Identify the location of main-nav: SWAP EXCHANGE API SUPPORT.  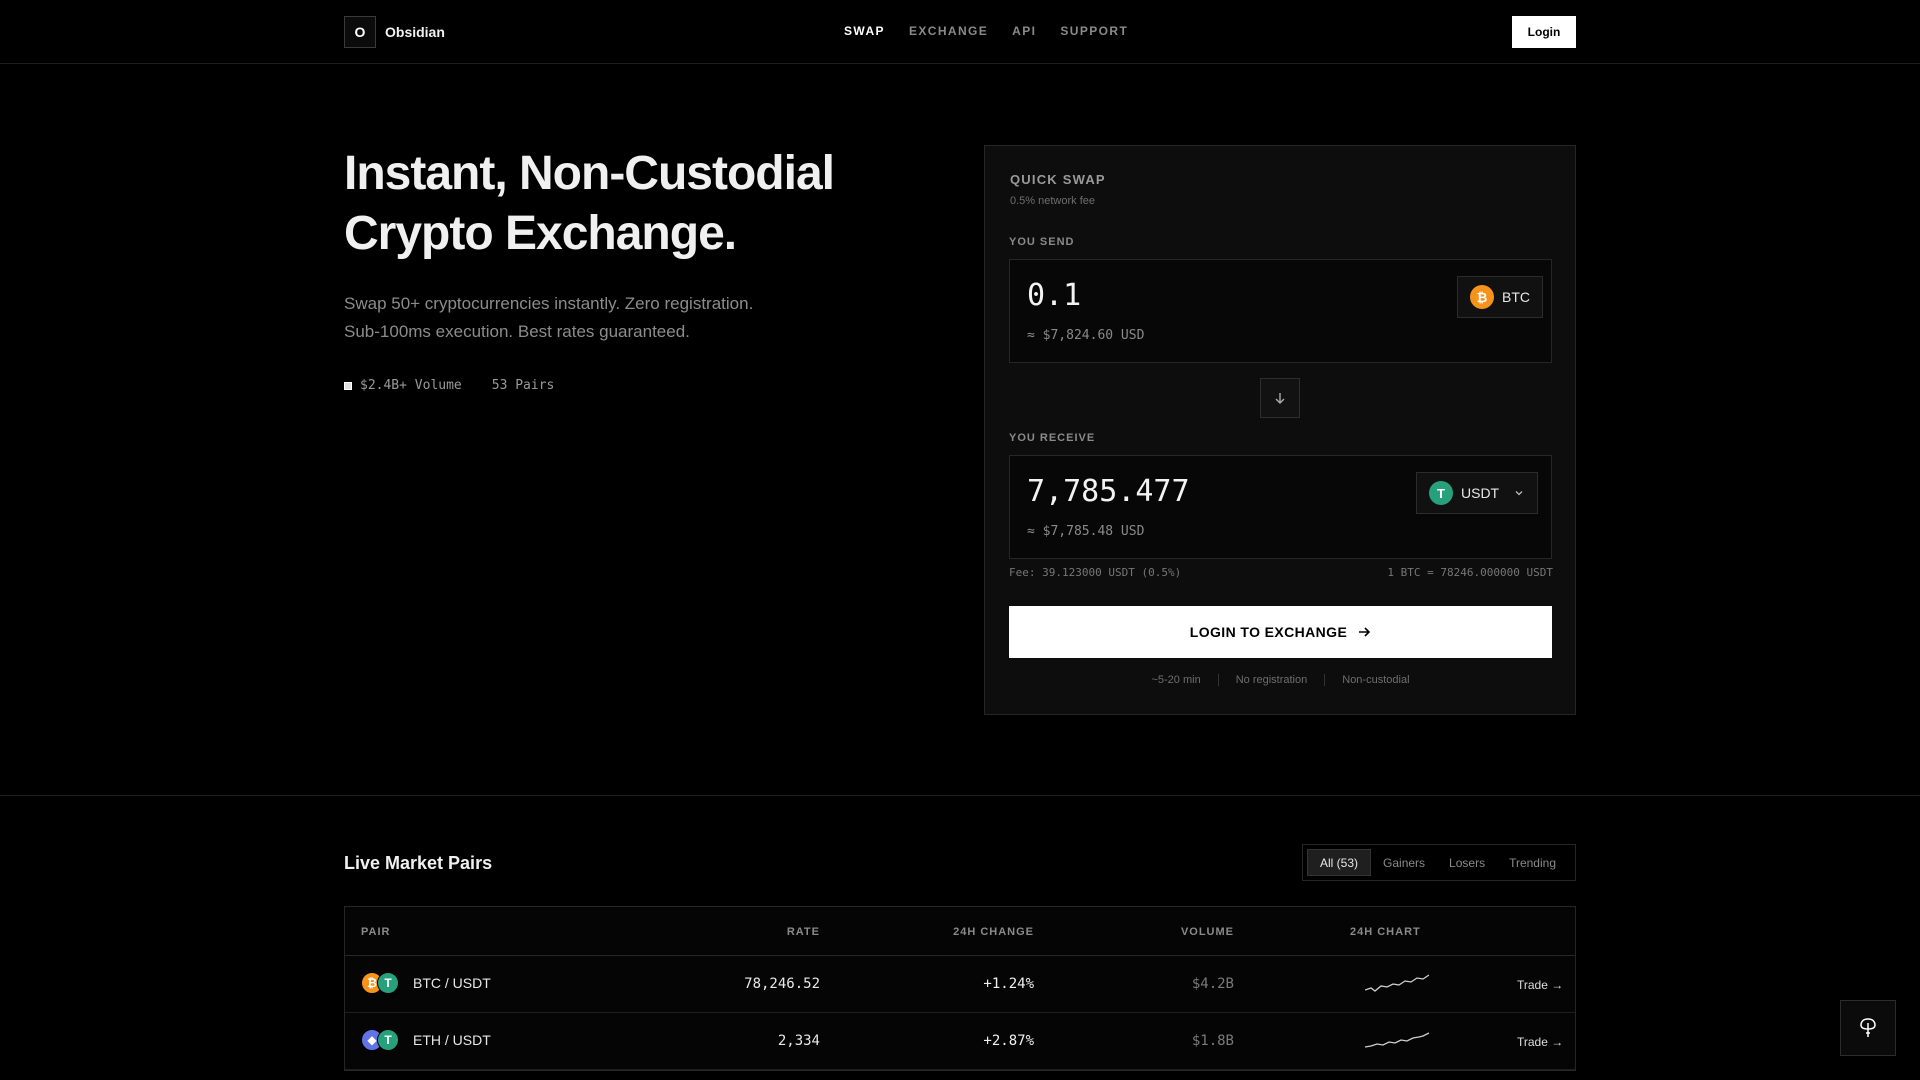
(986, 31).